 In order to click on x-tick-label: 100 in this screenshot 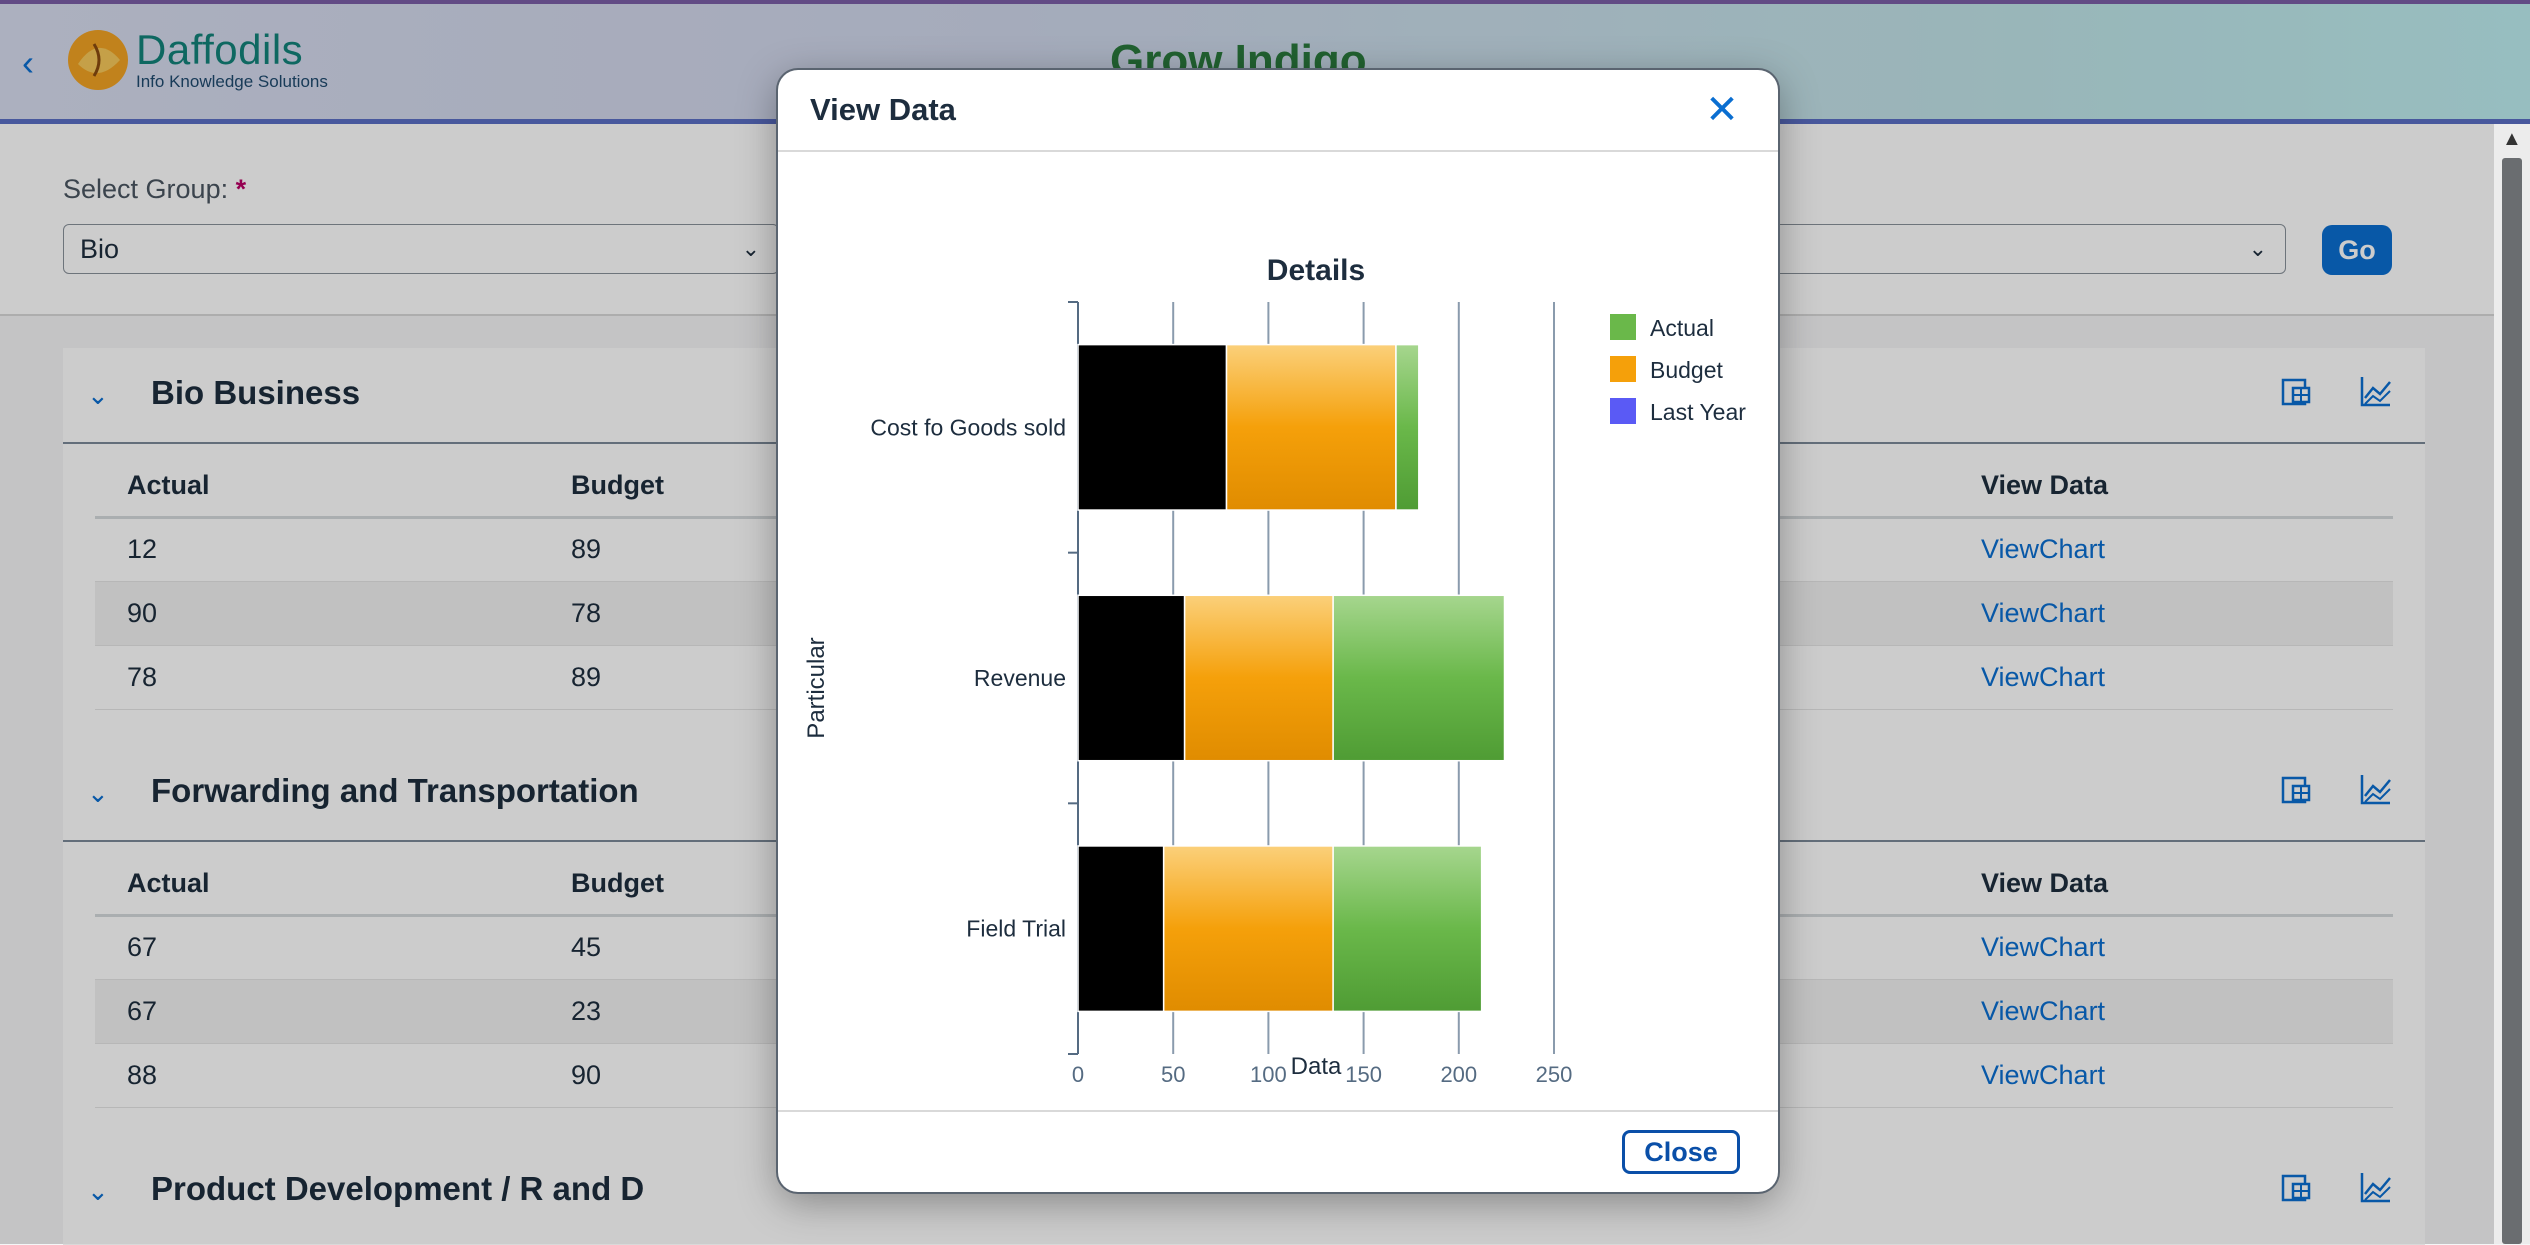, I will do `click(1268, 1074)`.